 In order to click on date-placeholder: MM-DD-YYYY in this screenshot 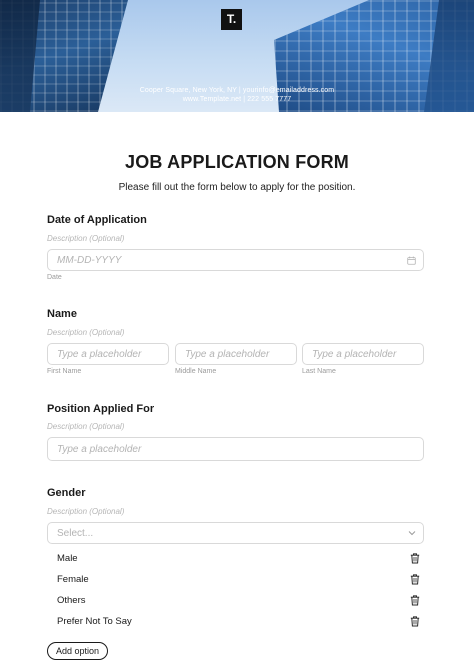, I will do `click(89, 260)`.